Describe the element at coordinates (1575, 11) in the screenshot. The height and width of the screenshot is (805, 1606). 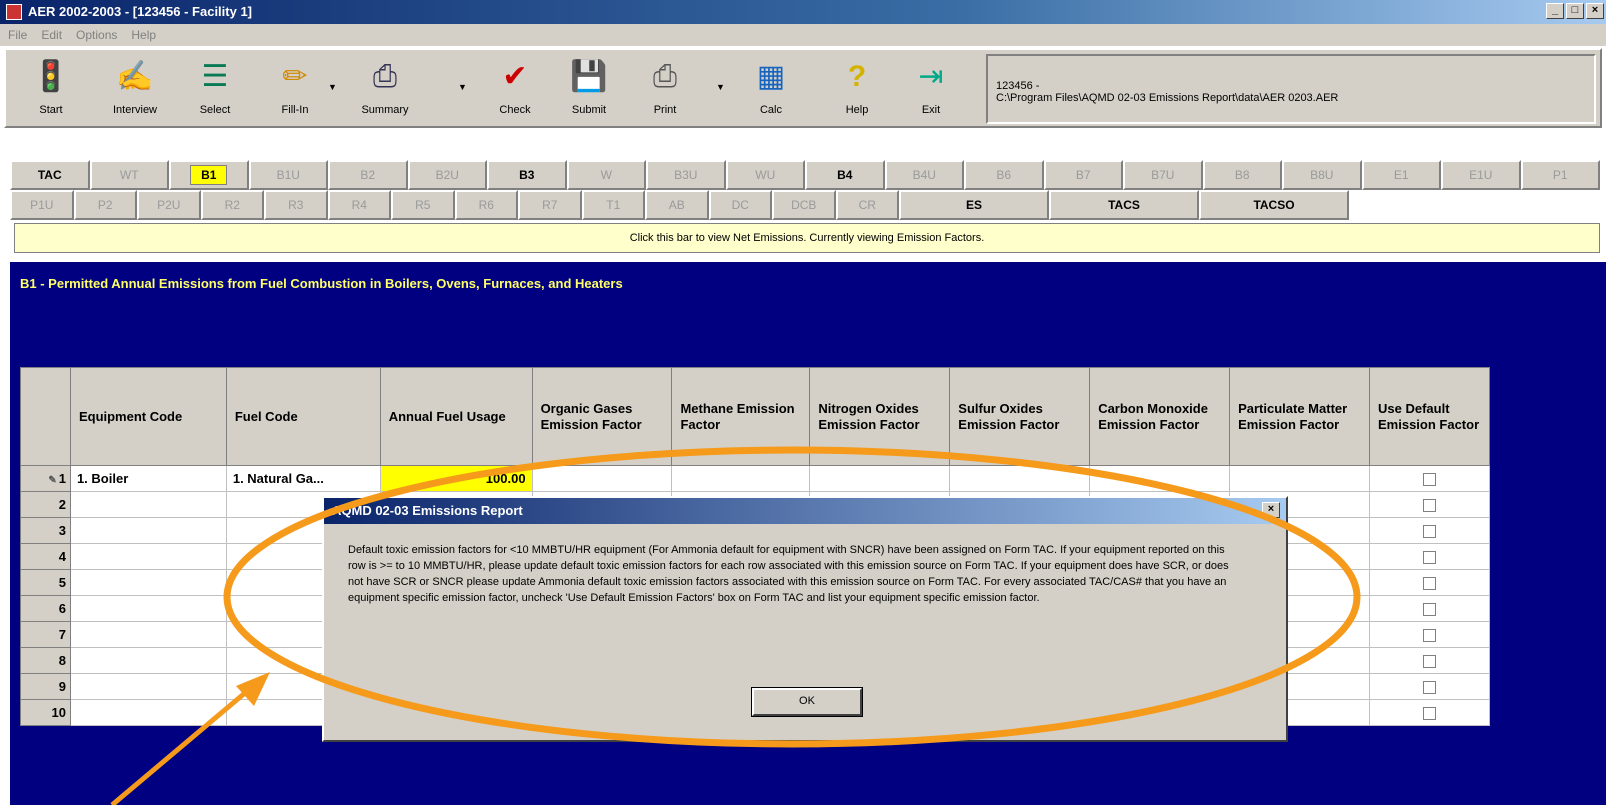
I see `maximize-button: □` at that location.